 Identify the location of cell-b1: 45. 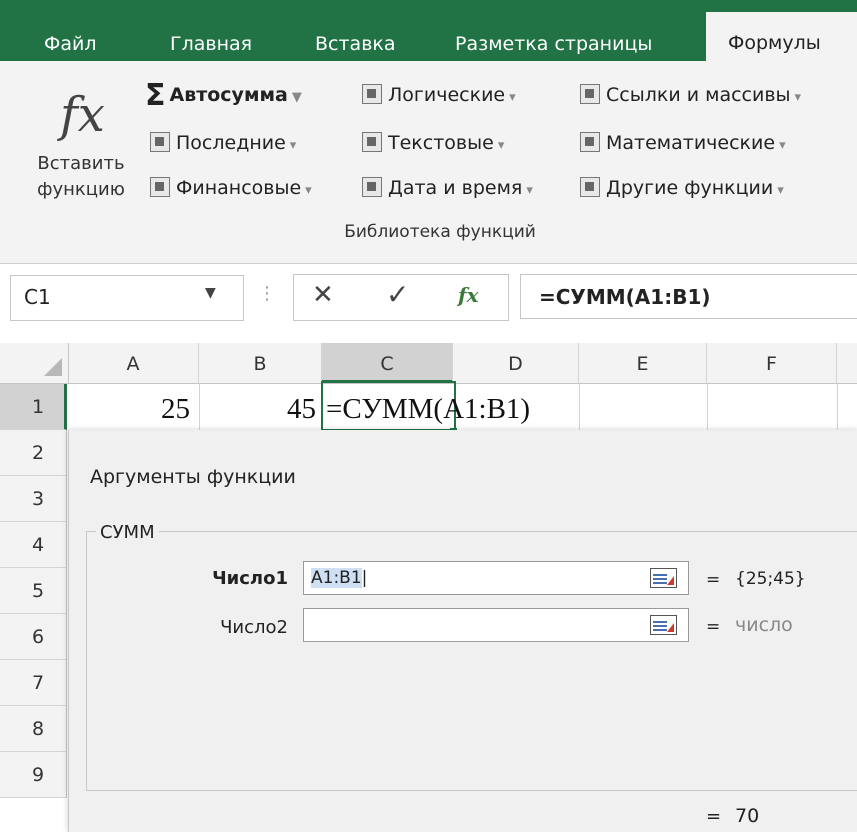
(257, 407).